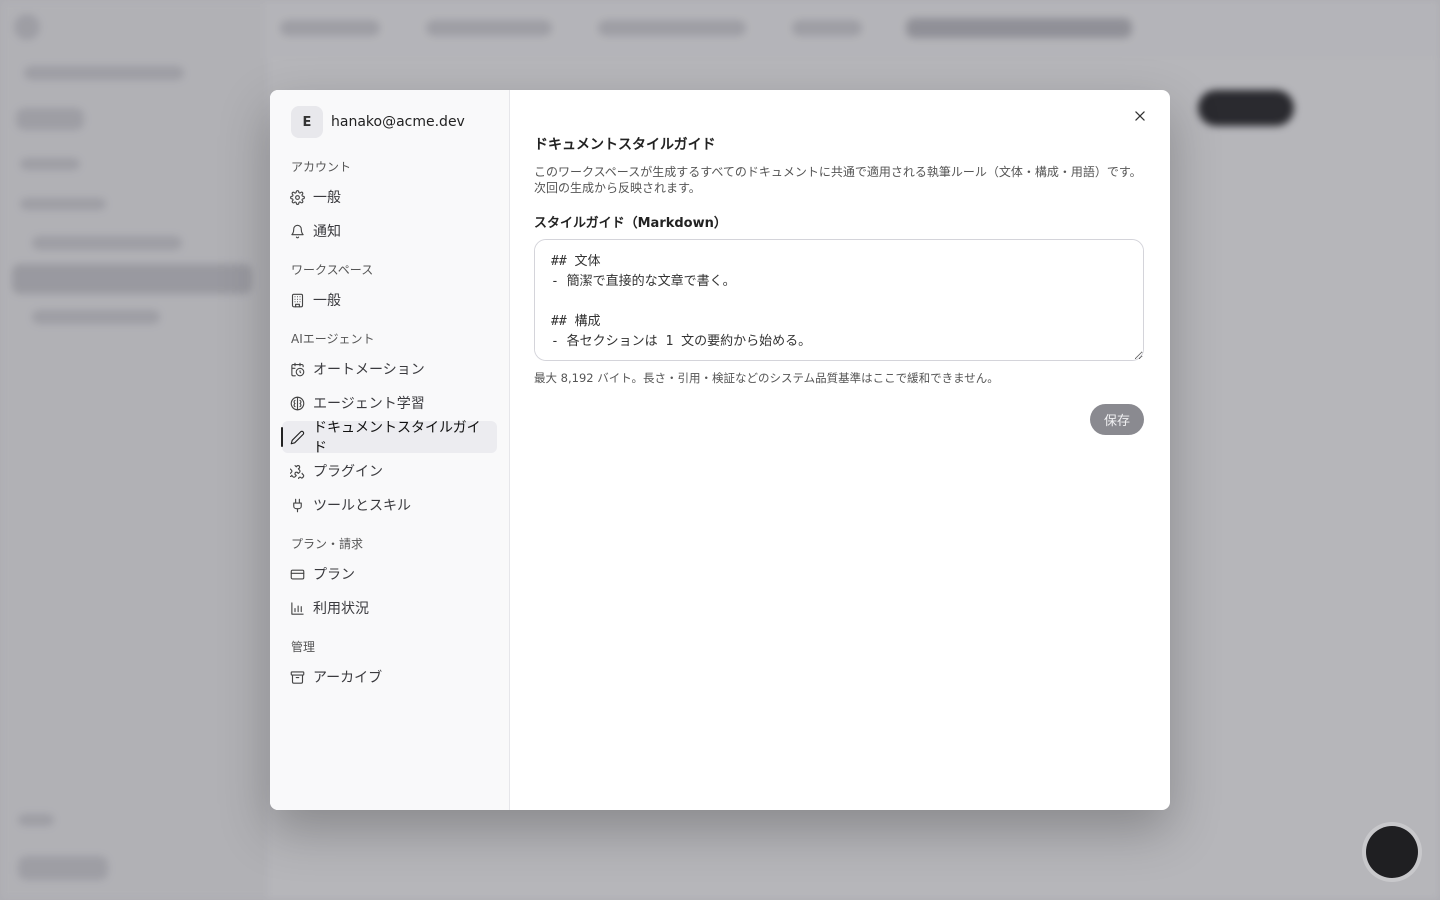 This screenshot has width=1440, height=900. What do you see at coordinates (389, 574) in the screenshot?
I see `nav-item-plan: プラン` at bounding box center [389, 574].